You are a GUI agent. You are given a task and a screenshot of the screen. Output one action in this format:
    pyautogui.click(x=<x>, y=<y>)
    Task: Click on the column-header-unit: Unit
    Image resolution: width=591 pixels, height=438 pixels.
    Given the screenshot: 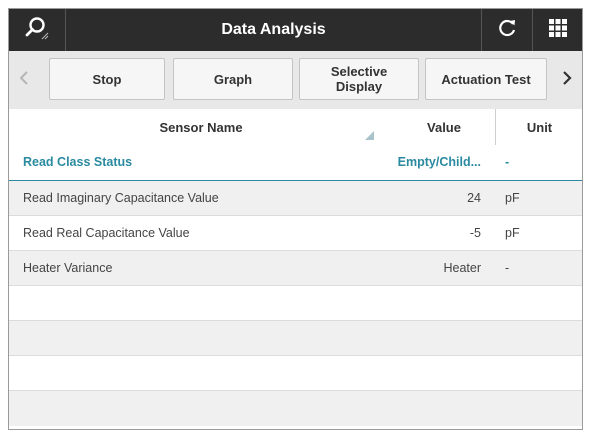 What is the action you would take?
    pyautogui.click(x=538, y=127)
    